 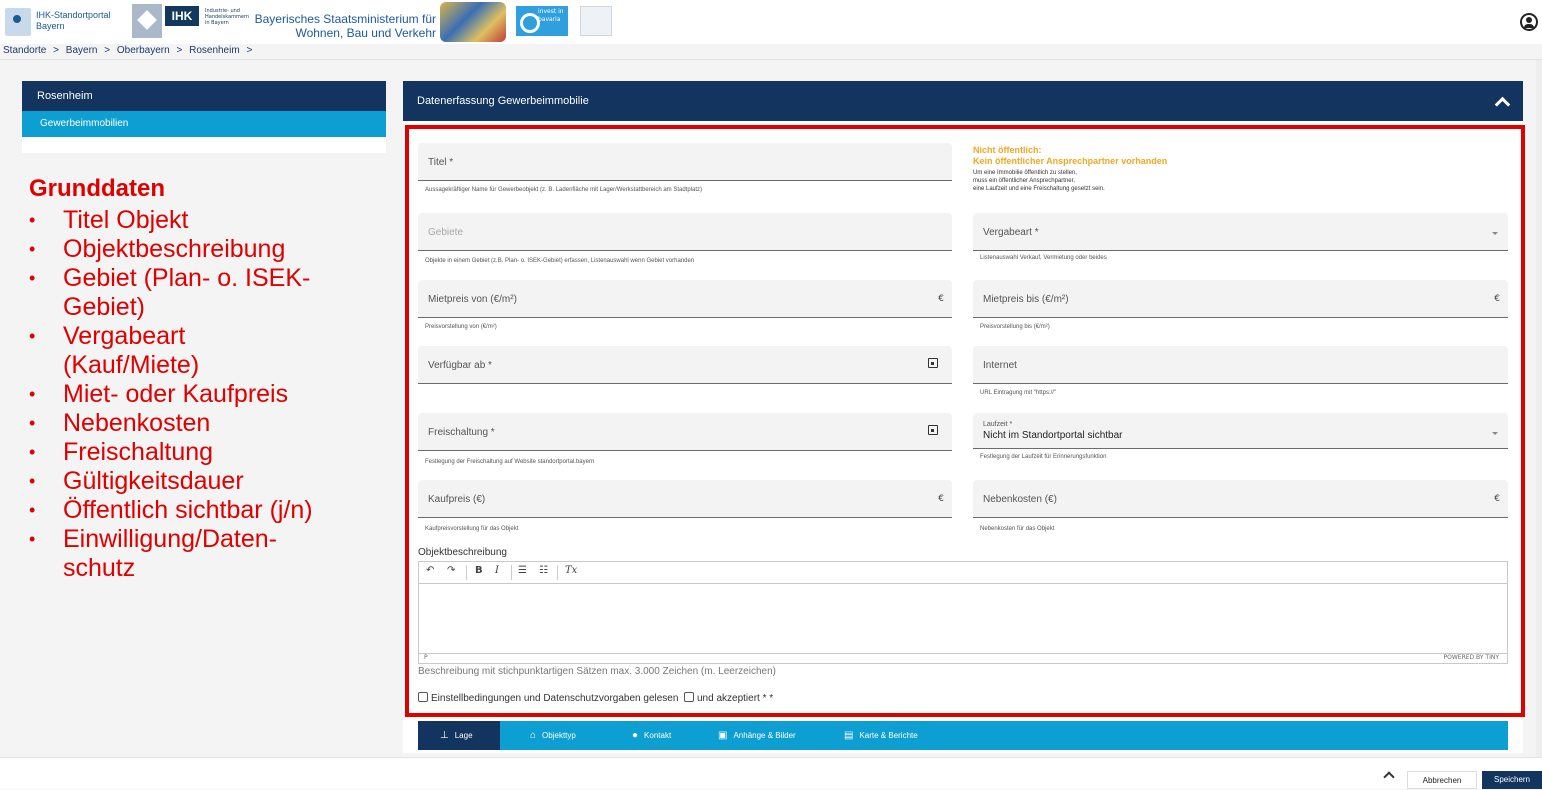 What do you see at coordinates (24, 50) in the screenshot?
I see `breadcrumb-standorte: Standorte` at bounding box center [24, 50].